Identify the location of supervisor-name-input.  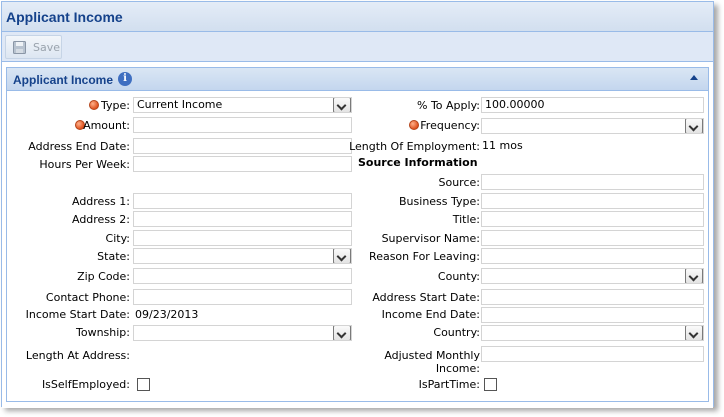
(592, 238).